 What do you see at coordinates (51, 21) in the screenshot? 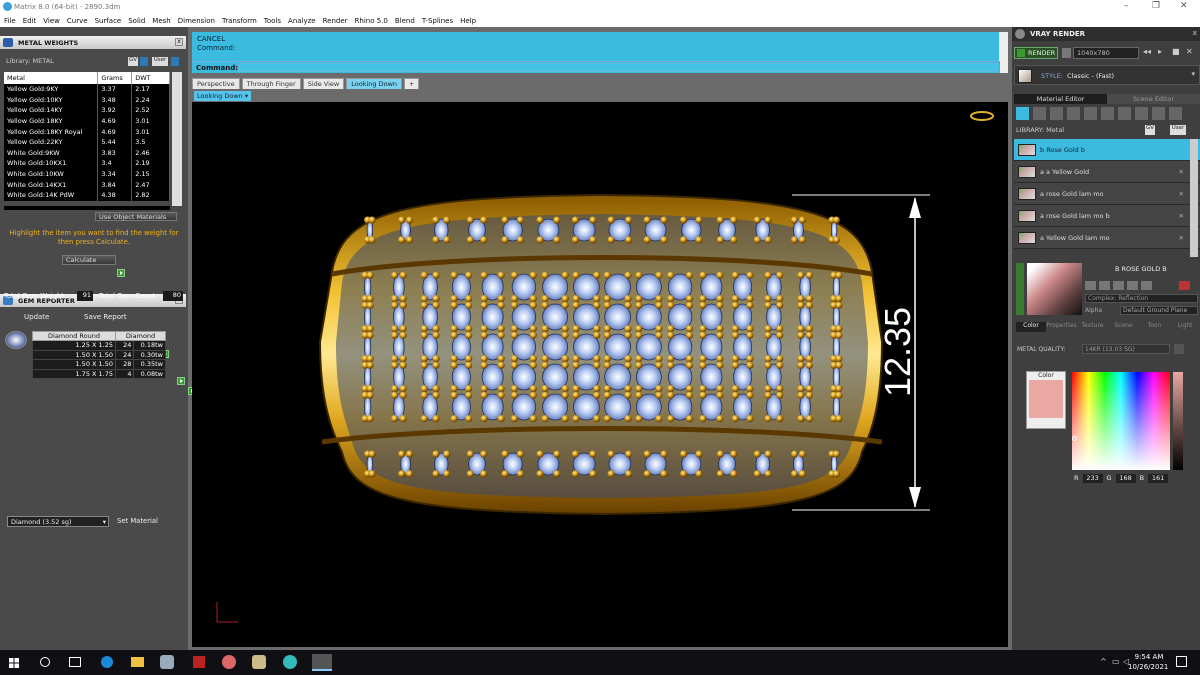
I see `menu-view: View` at bounding box center [51, 21].